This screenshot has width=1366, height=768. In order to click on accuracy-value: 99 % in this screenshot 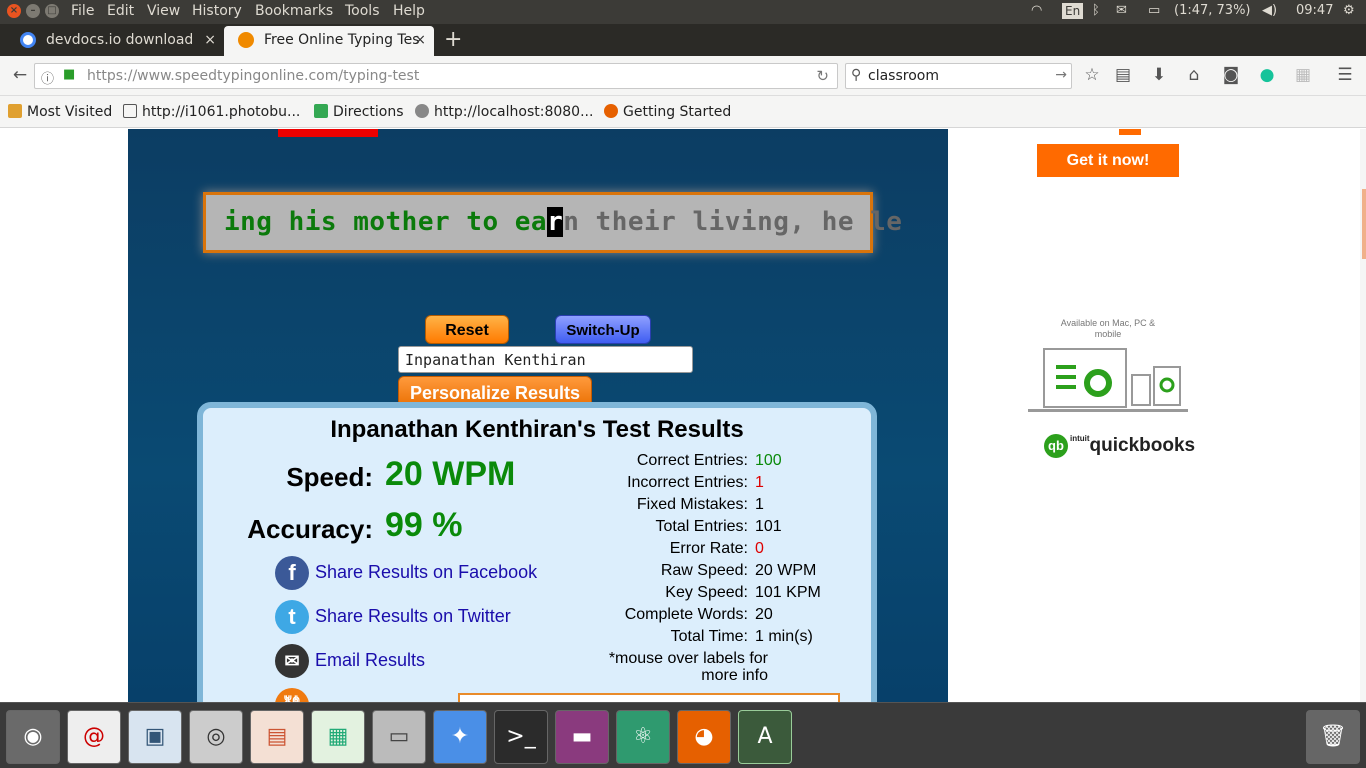, I will do `click(424, 525)`.